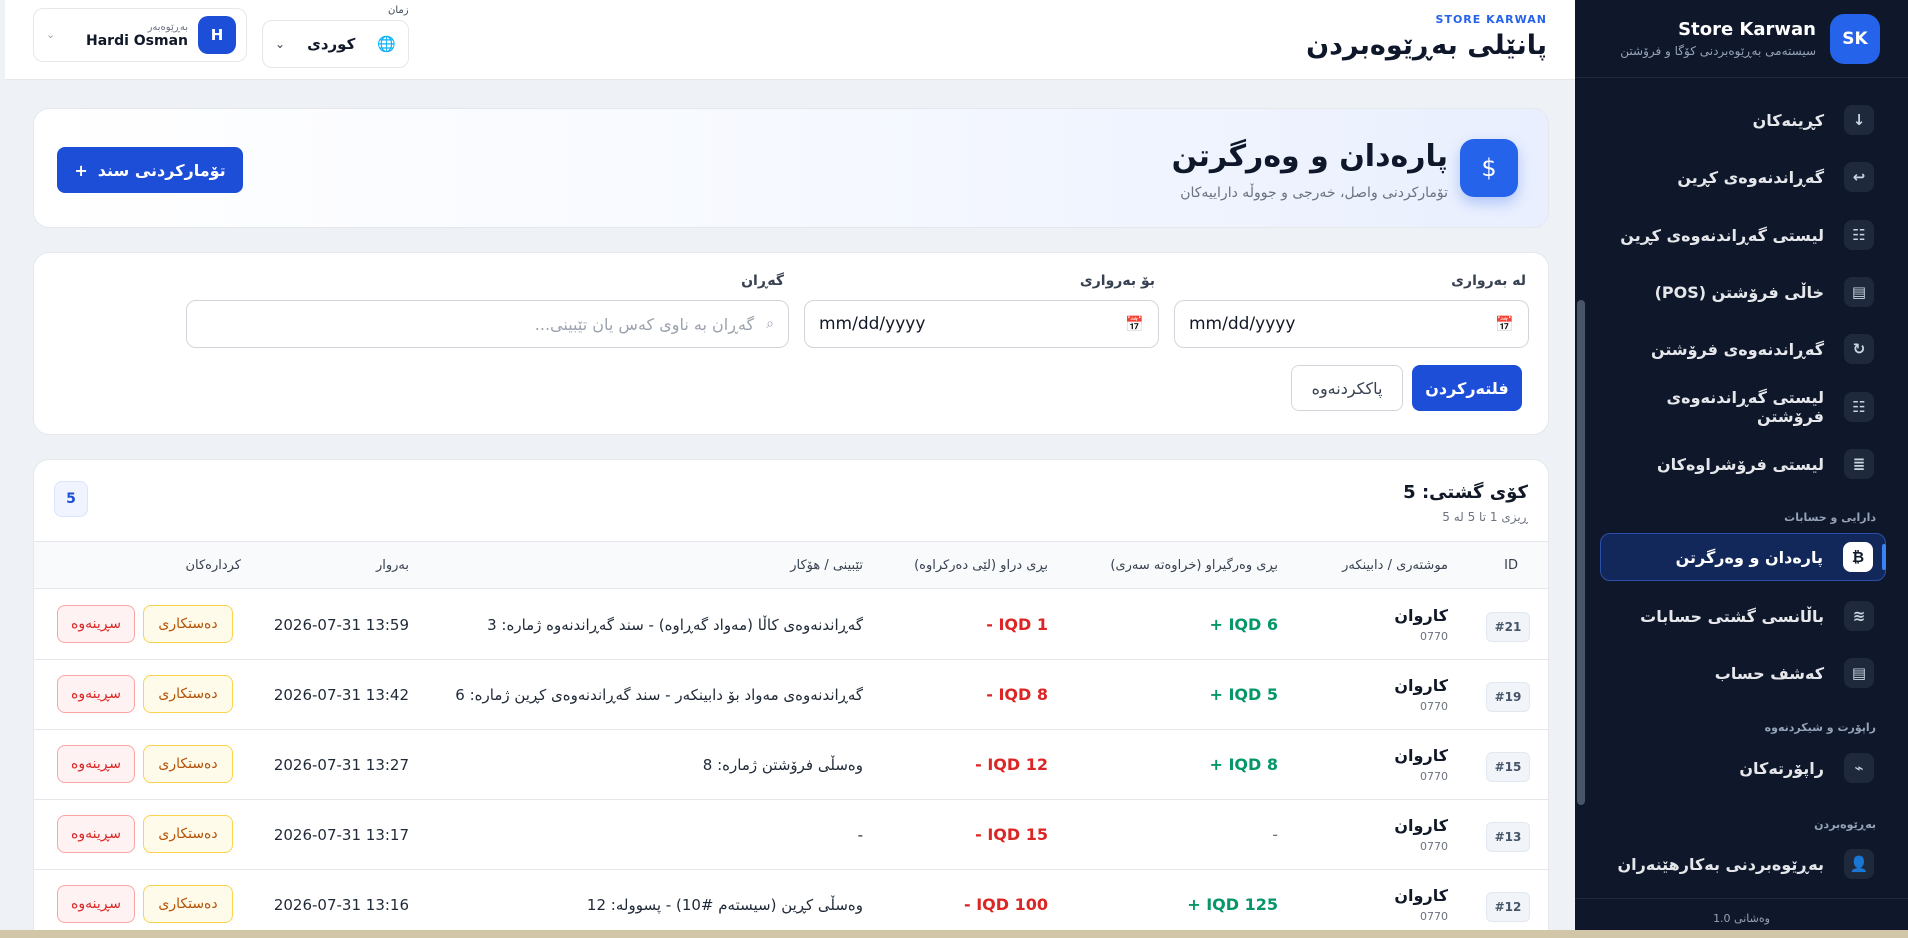  What do you see at coordinates (1243, 694) in the screenshot?
I see `received-amount: + IQD 5` at bounding box center [1243, 694].